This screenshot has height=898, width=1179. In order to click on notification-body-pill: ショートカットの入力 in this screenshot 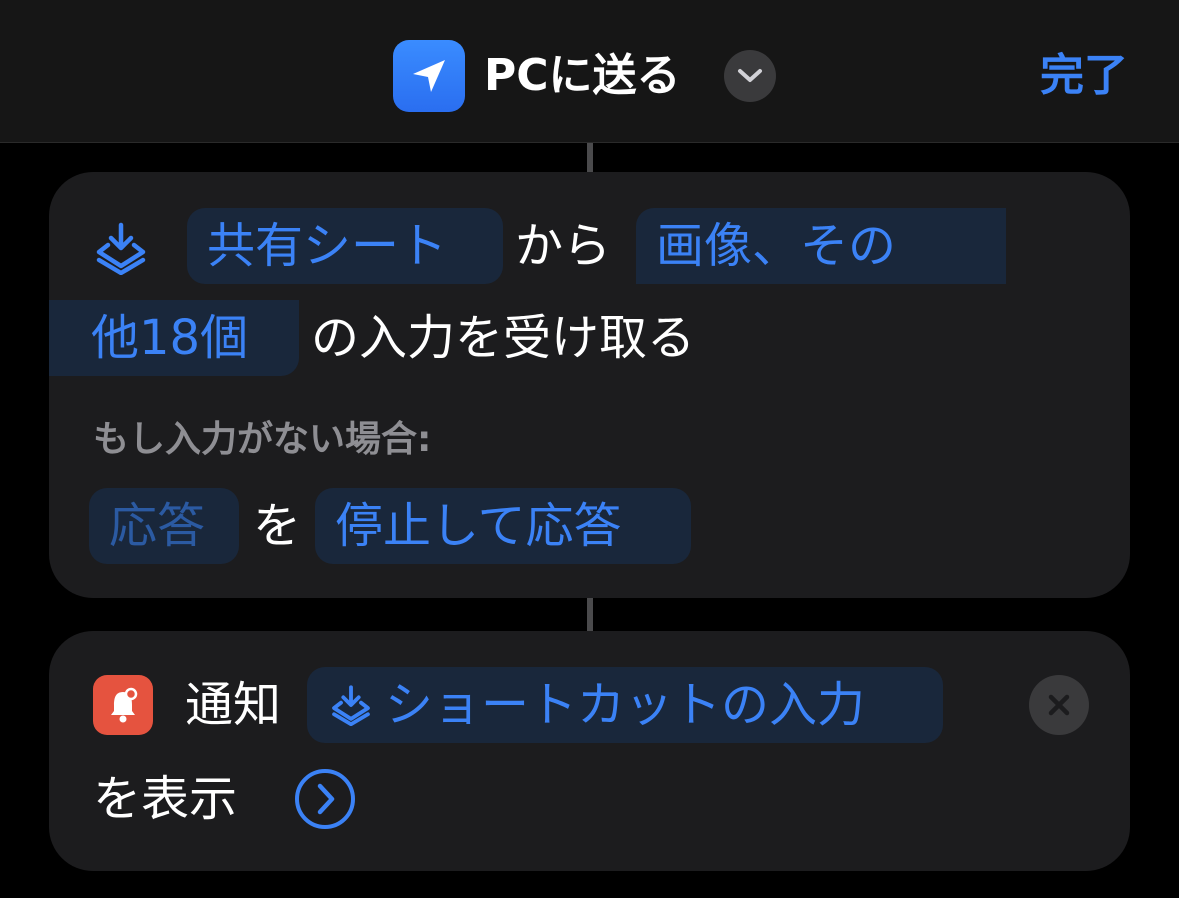, I will do `click(625, 705)`.